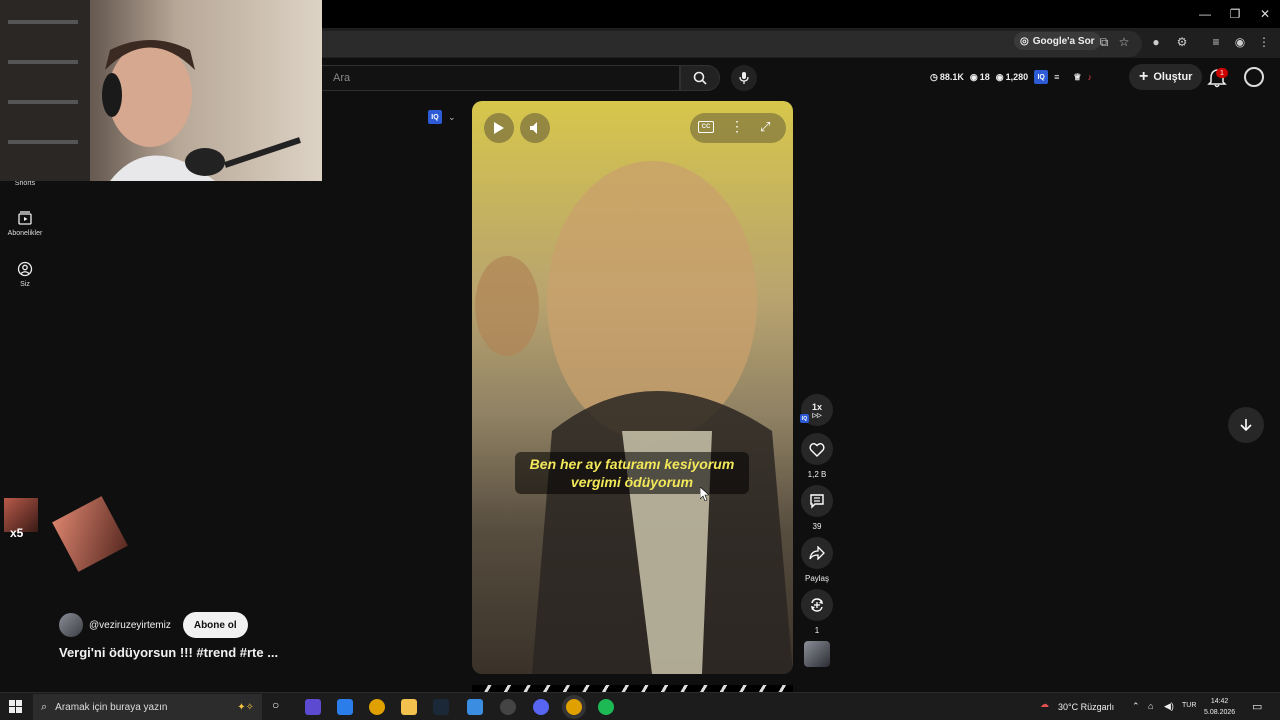 The image size is (1280, 720). I want to click on comment-icon, so click(817, 501).